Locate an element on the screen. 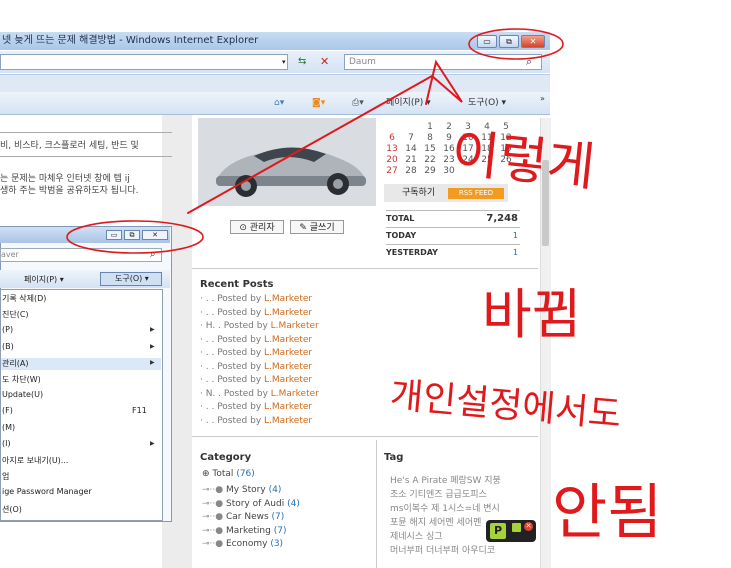 The image size is (731, 568). divider is located at coordinates (453, 244).